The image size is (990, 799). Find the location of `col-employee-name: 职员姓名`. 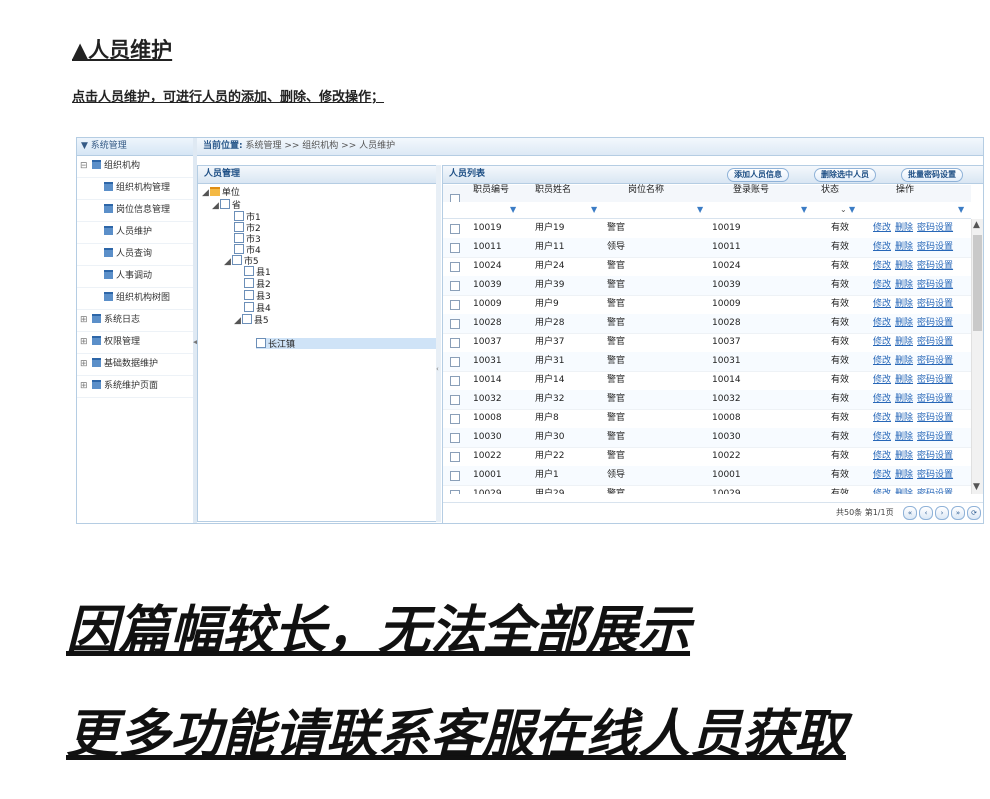

col-employee-name: 职员姓名 is located at coordinates (553, 190).